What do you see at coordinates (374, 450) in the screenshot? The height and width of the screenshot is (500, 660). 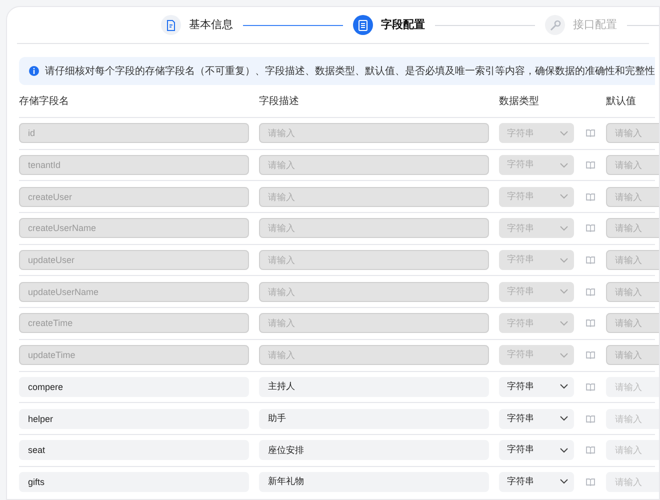 I see `description-input: 座位安排` at bounding box center [374, 450].